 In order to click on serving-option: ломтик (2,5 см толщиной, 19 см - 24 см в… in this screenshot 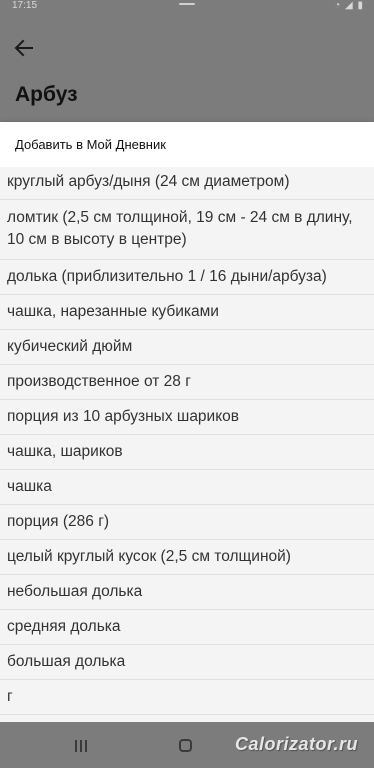, I will do `click(187, 230)`.